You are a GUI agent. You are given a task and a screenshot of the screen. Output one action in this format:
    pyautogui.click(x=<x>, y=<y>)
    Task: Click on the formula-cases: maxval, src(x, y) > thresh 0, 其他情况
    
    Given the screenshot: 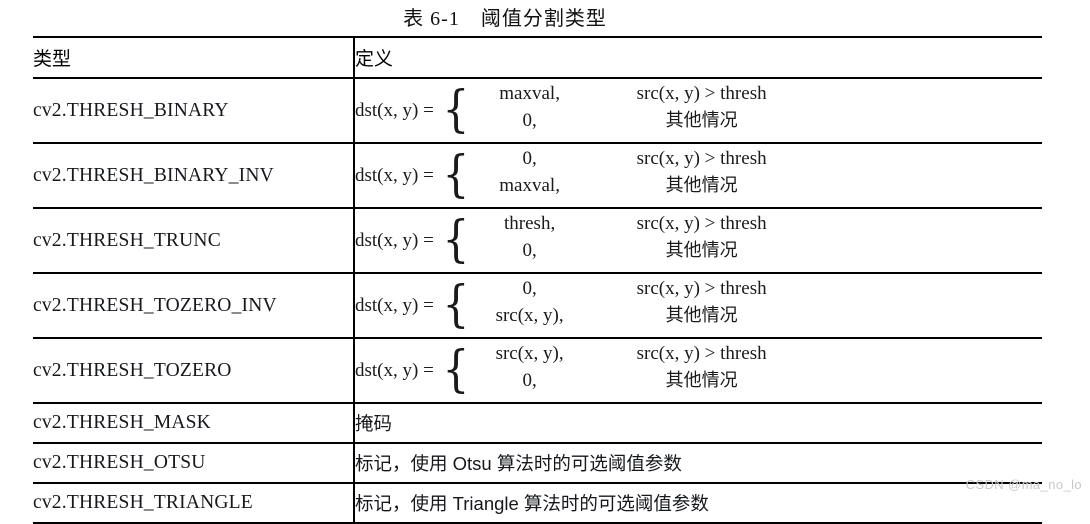 What is the action you would take?
    pyautogui.click(x=646, y=110)
    